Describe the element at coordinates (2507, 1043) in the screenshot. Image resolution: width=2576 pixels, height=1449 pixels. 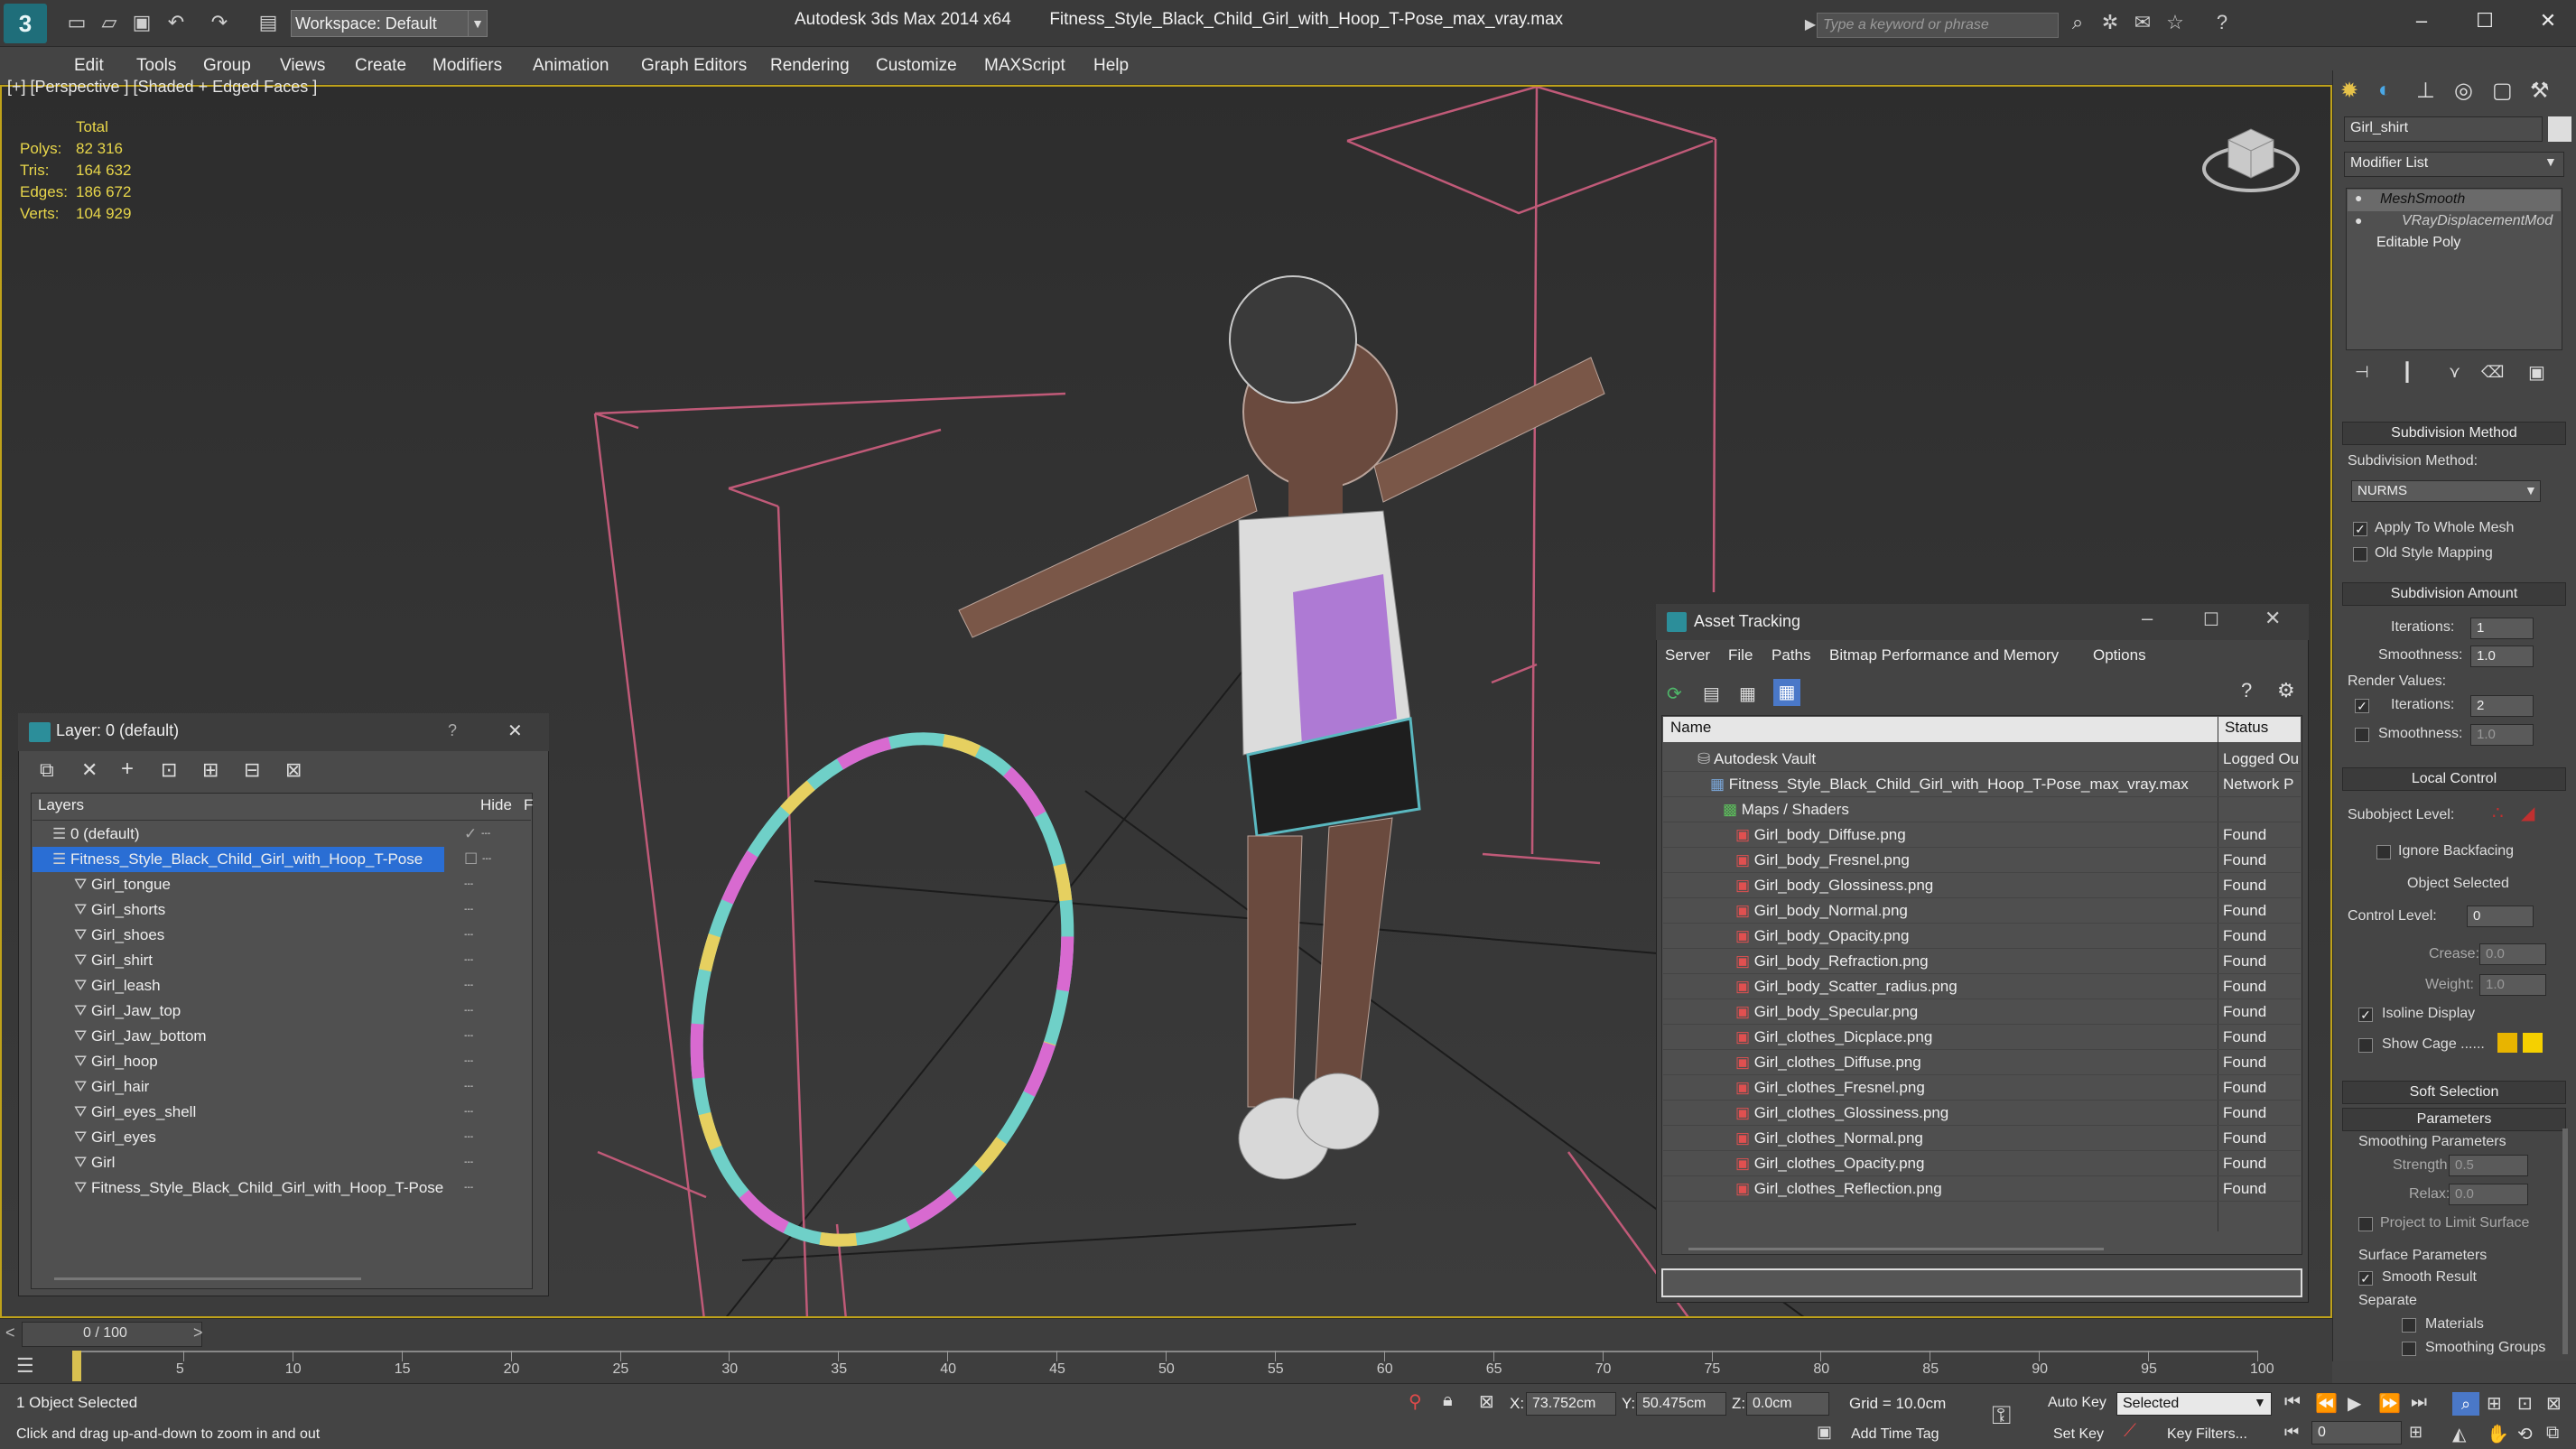
I see `cage-color-1-swatch` at that location.